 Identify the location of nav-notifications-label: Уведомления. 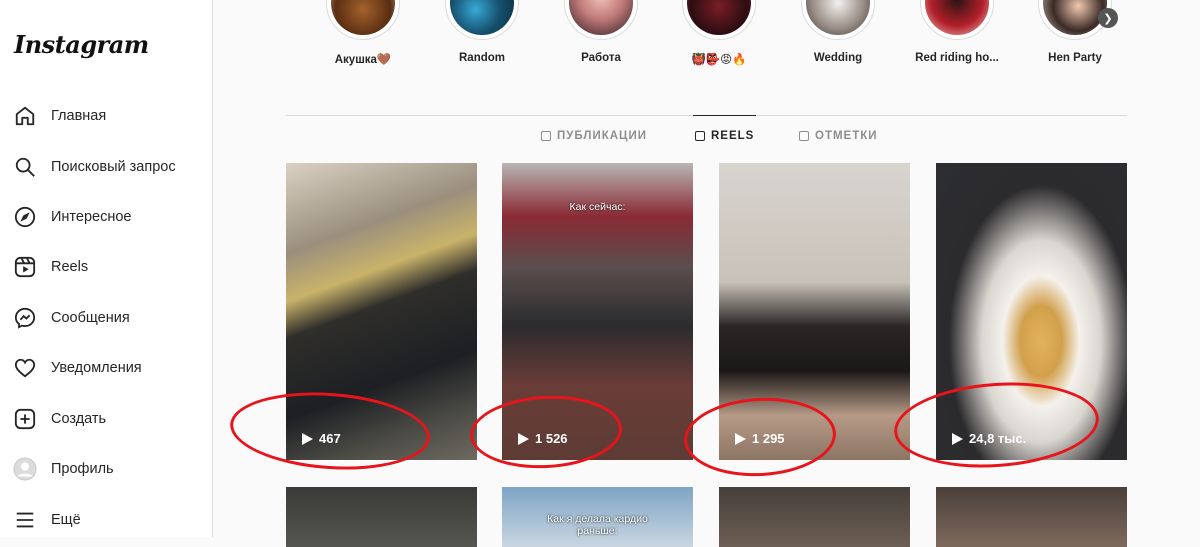
(96, 368).